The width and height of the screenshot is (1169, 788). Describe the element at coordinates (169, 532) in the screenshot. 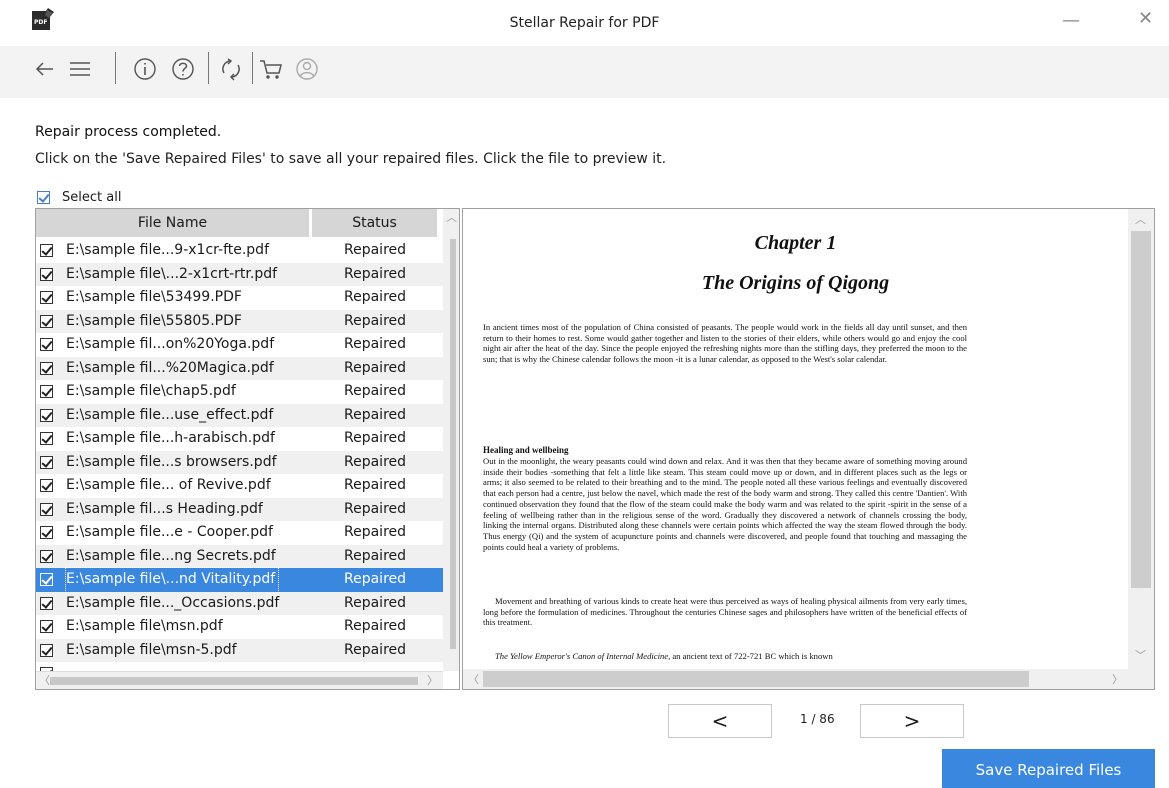

I see `file-name-cell: E:\sample file...e - Cooper.pdf` at that location.